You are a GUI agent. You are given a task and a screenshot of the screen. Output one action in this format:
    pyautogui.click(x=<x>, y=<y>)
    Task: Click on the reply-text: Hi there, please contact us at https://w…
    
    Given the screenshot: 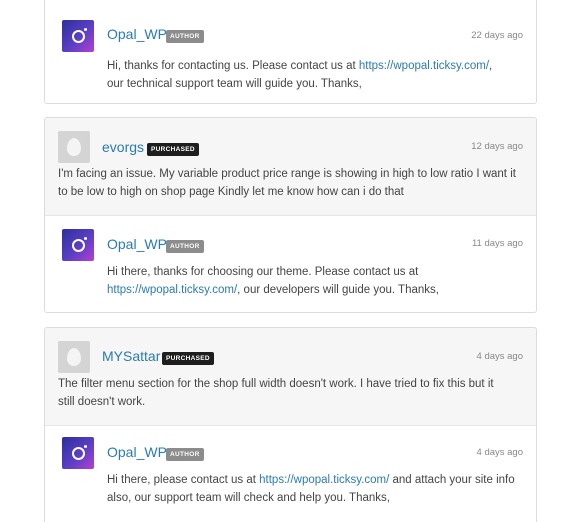 What is the action you would take?
    pyautogui.click(x=311, y=489)
    